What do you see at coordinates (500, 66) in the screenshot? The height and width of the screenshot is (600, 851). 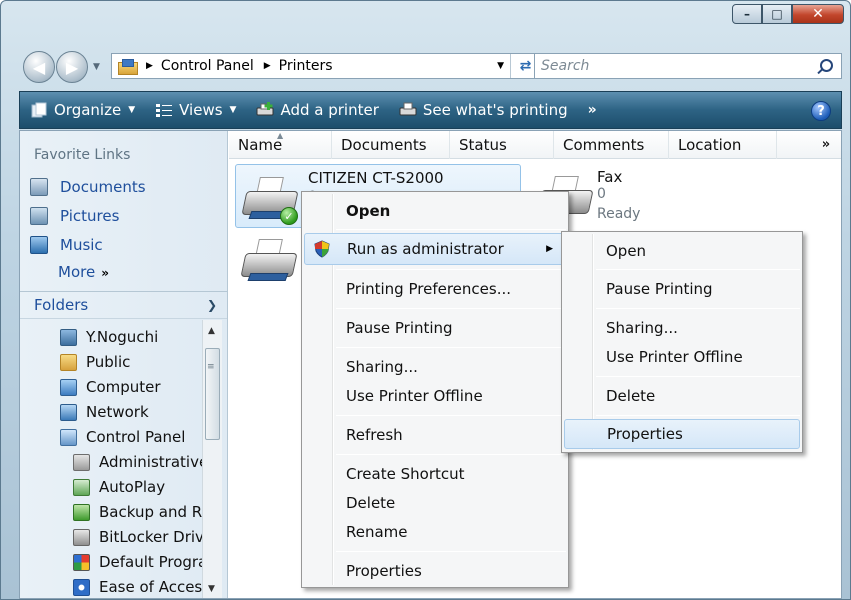 I see `address-dropdown-icon: ▼` at bounding box center [500, 66].